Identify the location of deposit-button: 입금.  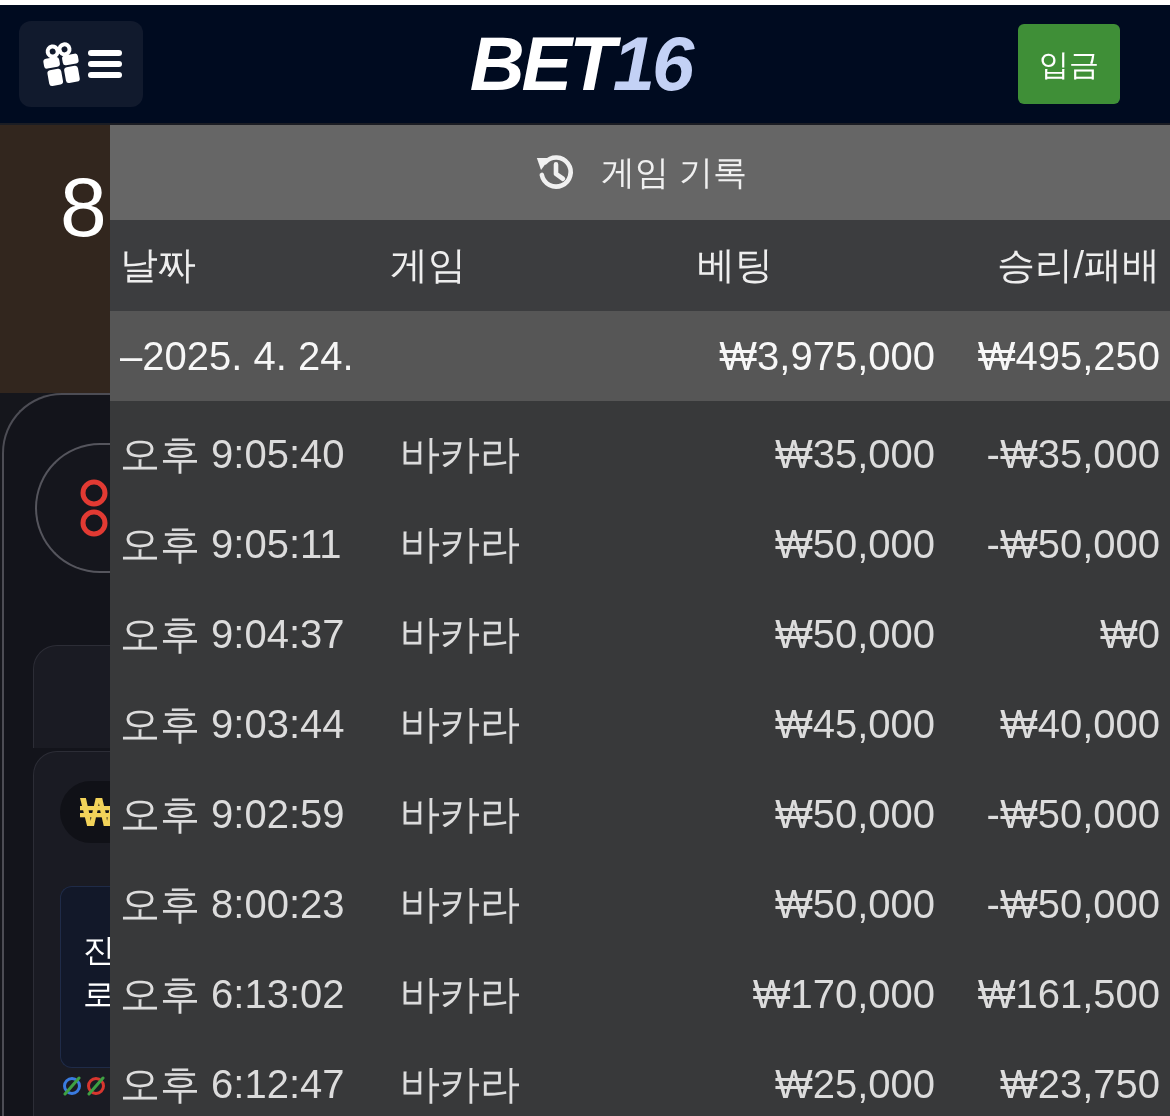
(1069, 64).